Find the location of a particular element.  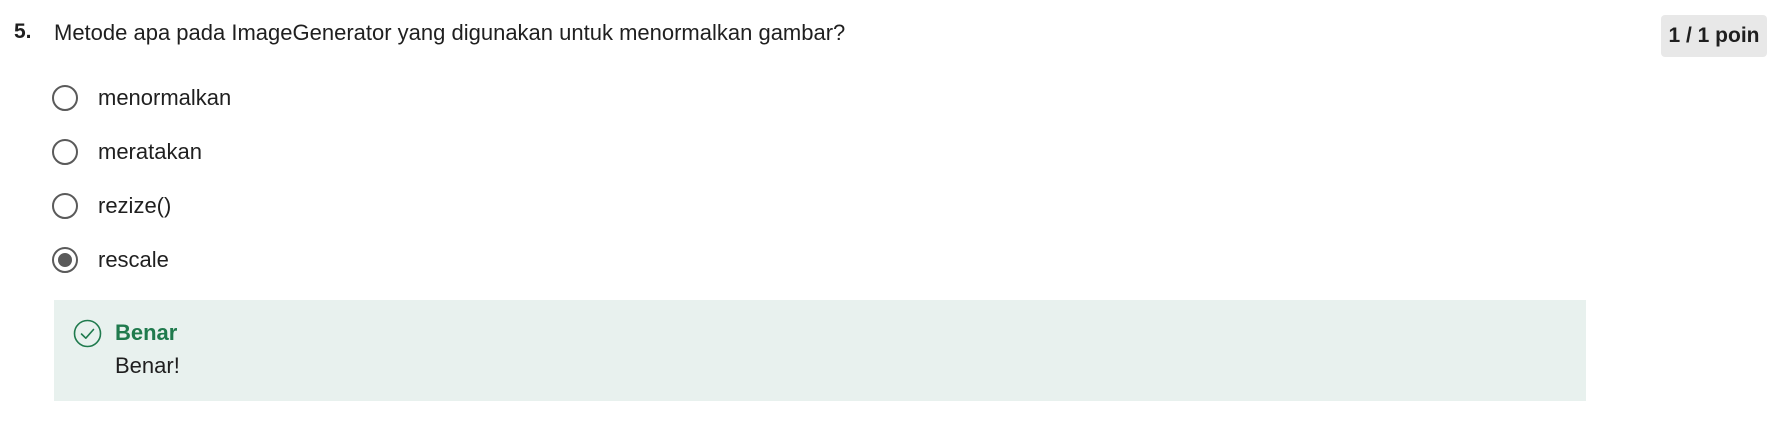

option-label: rescale is located at coordinates (133, 259).